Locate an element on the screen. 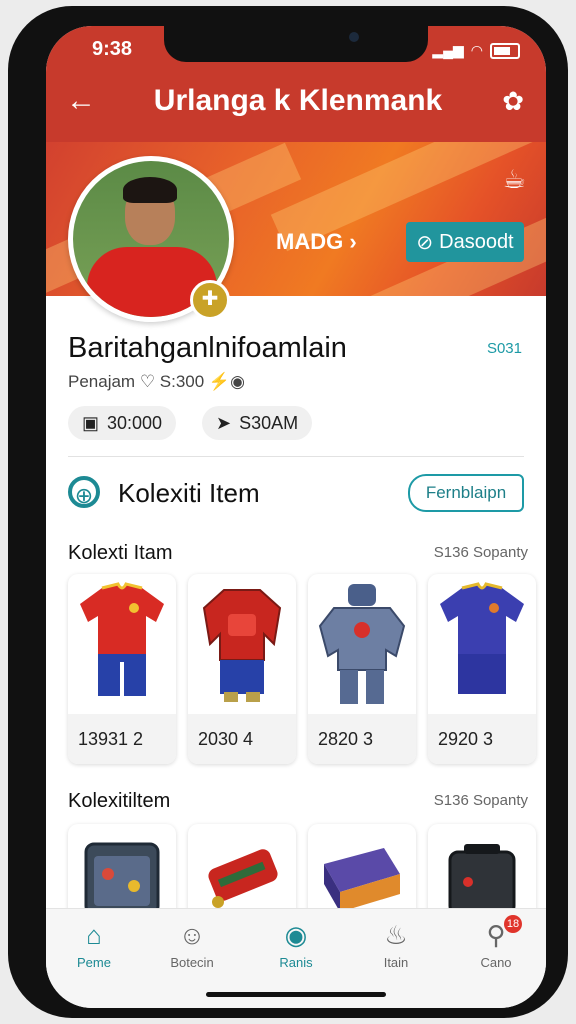  wifi-icon: ◠ is located at coordinates (476, 50).